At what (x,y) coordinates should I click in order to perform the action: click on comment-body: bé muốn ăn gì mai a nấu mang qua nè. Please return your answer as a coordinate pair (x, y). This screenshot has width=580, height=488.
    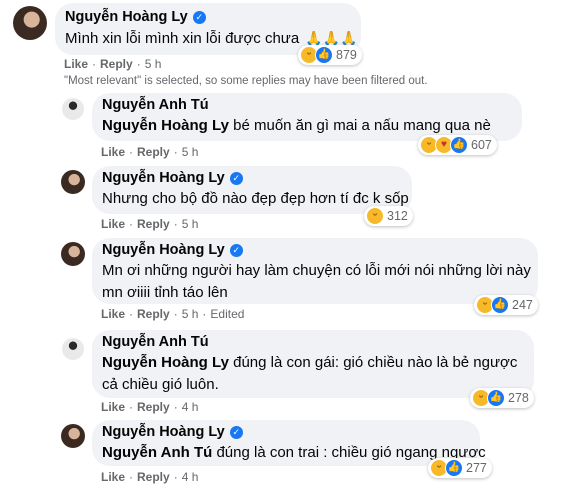
    Looking at the image, I should click on (362, 125).